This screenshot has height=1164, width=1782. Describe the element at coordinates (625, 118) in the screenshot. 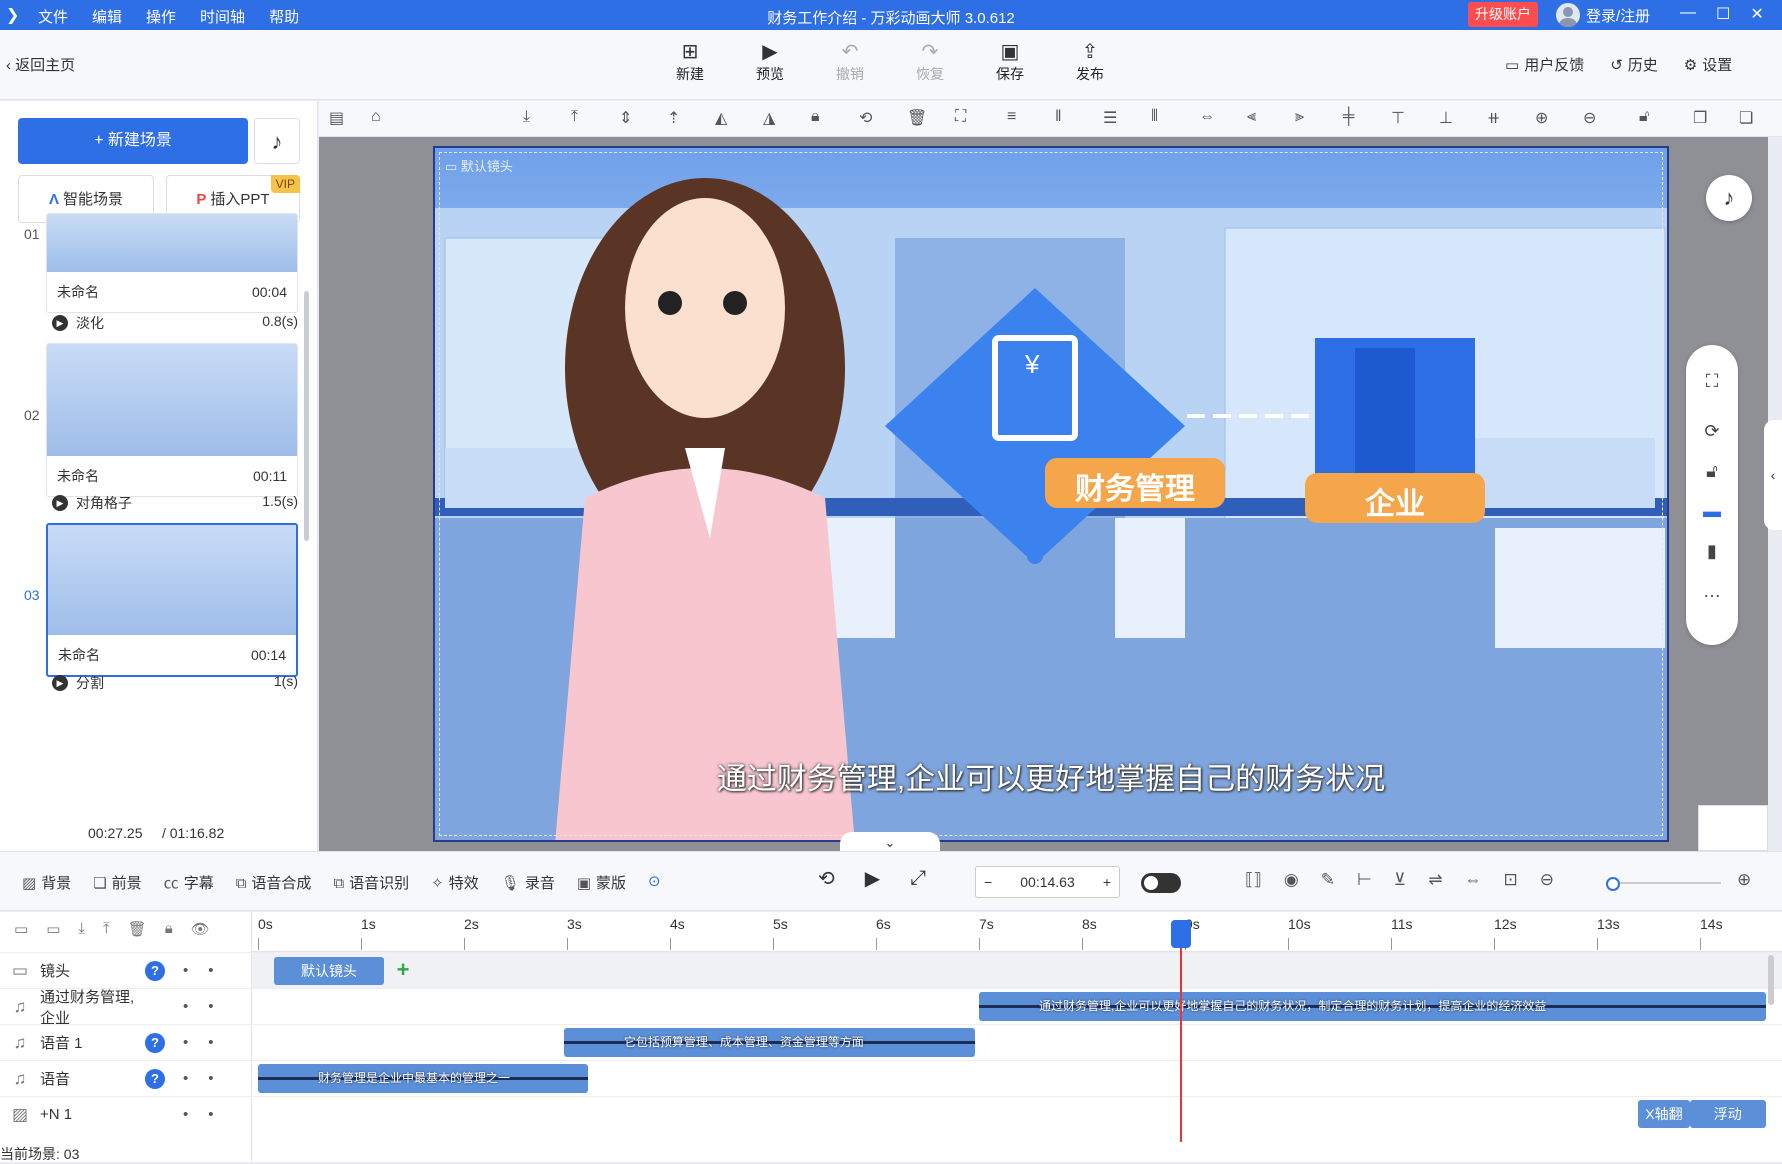

I see `align-middle-icon: ⇕` at that location.